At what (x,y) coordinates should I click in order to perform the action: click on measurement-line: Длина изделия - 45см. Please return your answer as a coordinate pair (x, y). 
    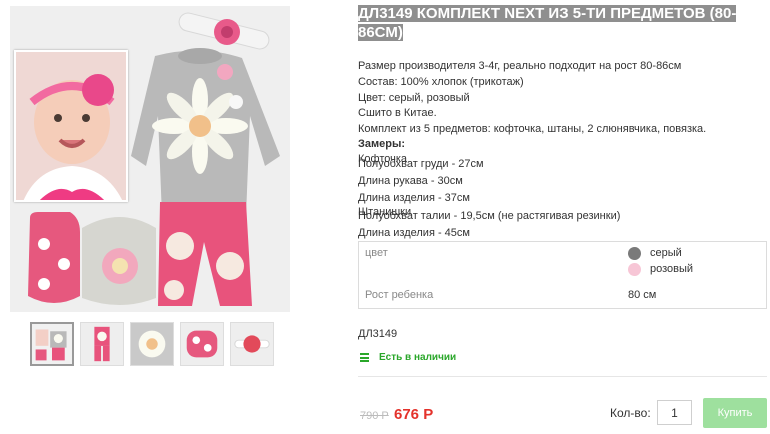
    Looking at the image, I should click on (414, 233).